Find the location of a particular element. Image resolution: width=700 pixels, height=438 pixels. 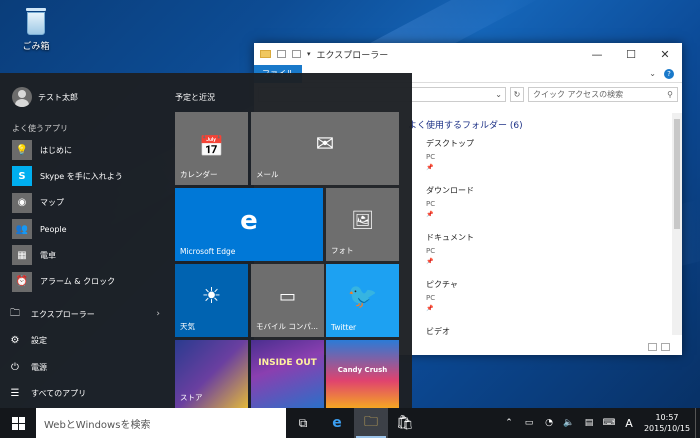

game-title: INSIDE OUT is located at coordinates (287, 363).